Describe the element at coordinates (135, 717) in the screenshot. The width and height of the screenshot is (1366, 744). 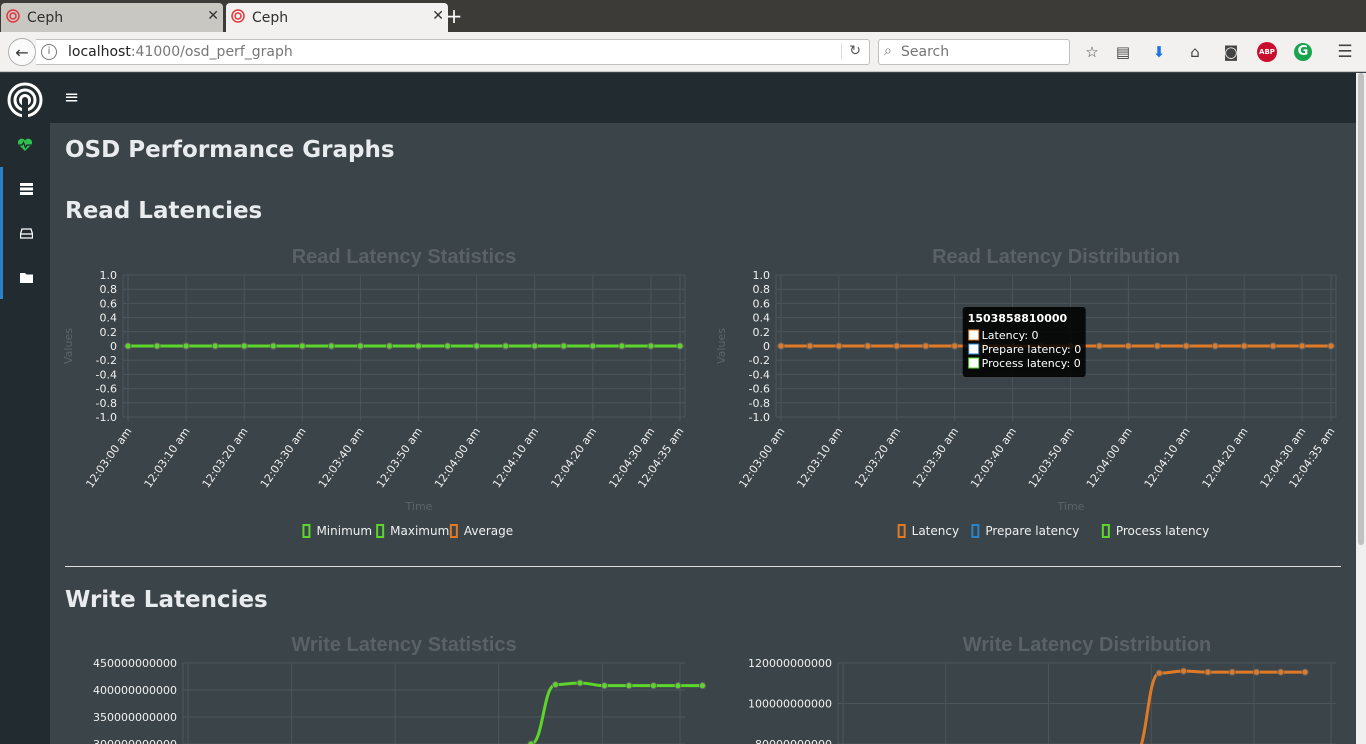
I see `y-tick-label: 350000000000` at that location.